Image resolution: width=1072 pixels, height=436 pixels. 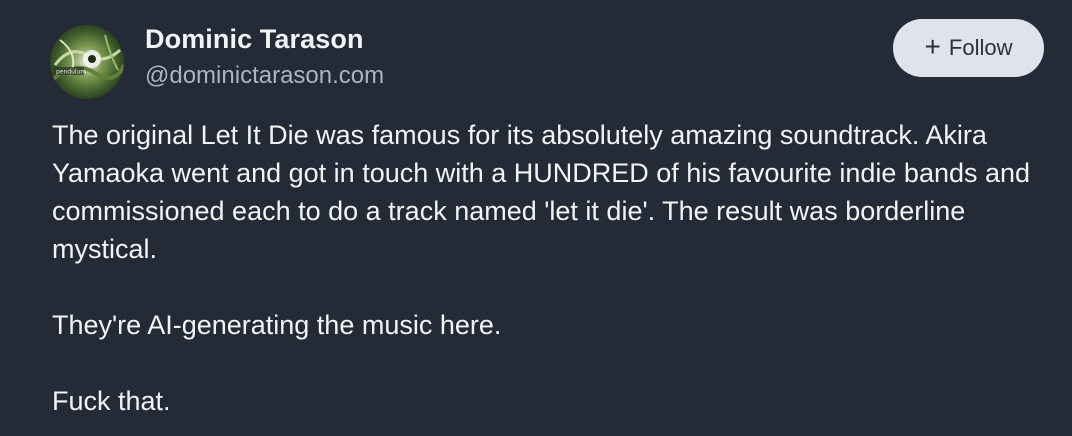 What do you see at coordinates (264, 39) in the screenshot?
I see `author-display-name: Dominic Tarason` at bounding box center [264, 39].